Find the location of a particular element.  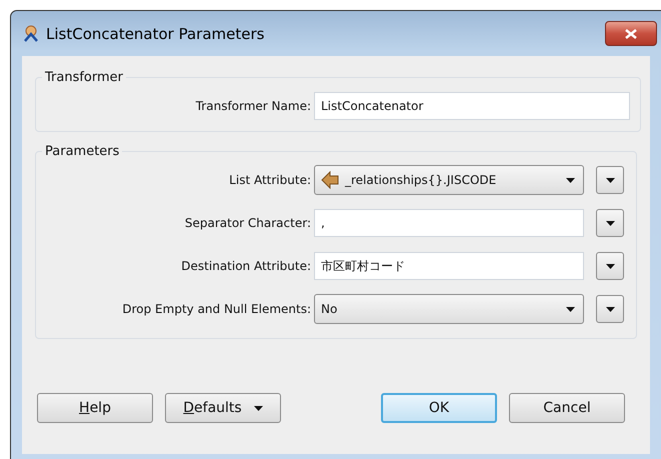

field-label: Separator Character: is located at coordinates (248, 223).